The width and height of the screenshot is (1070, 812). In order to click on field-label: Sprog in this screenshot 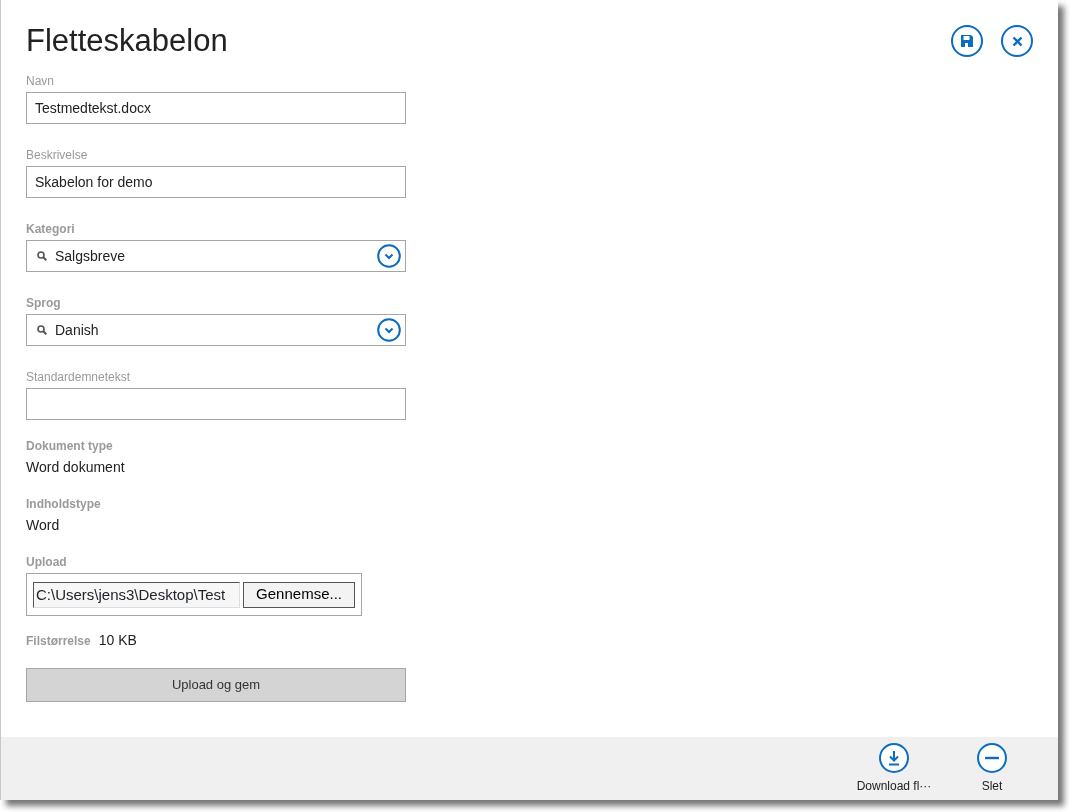, I will do `click(44, 303)`.